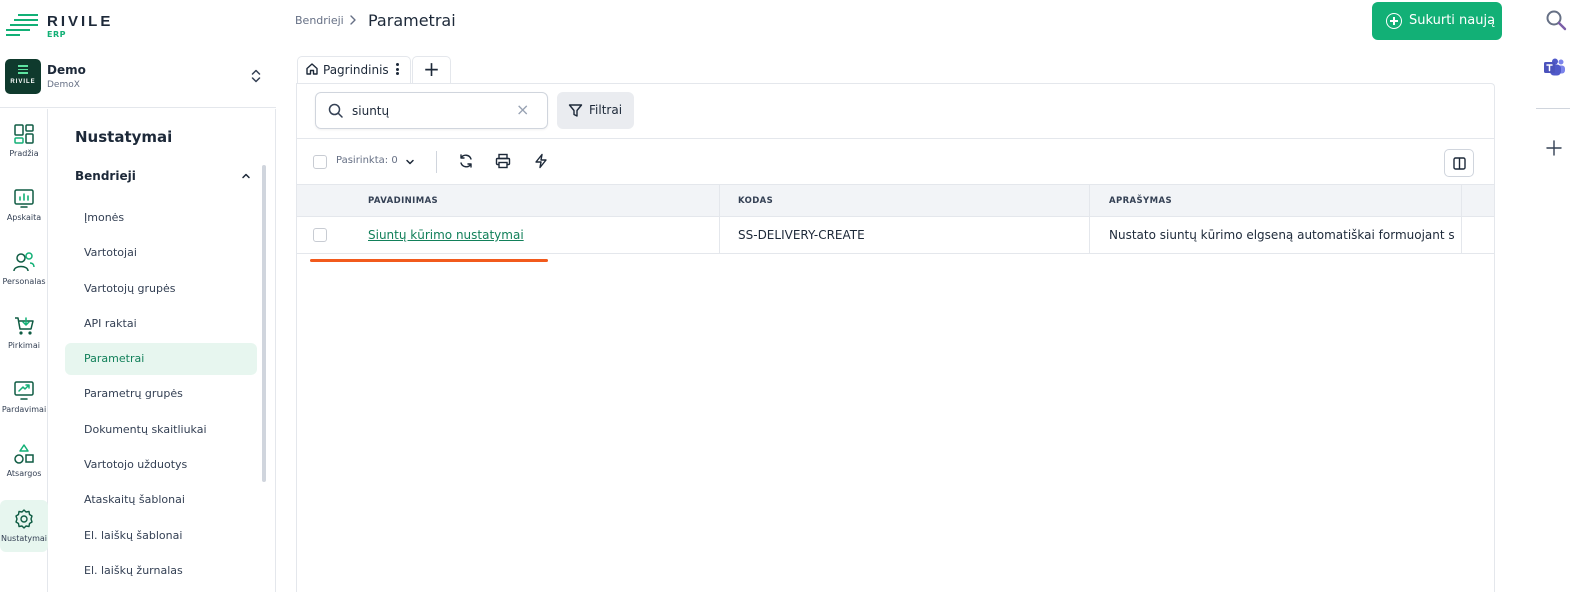  I want to click on sidenav-title: Nustatymai, so click(124, 137).